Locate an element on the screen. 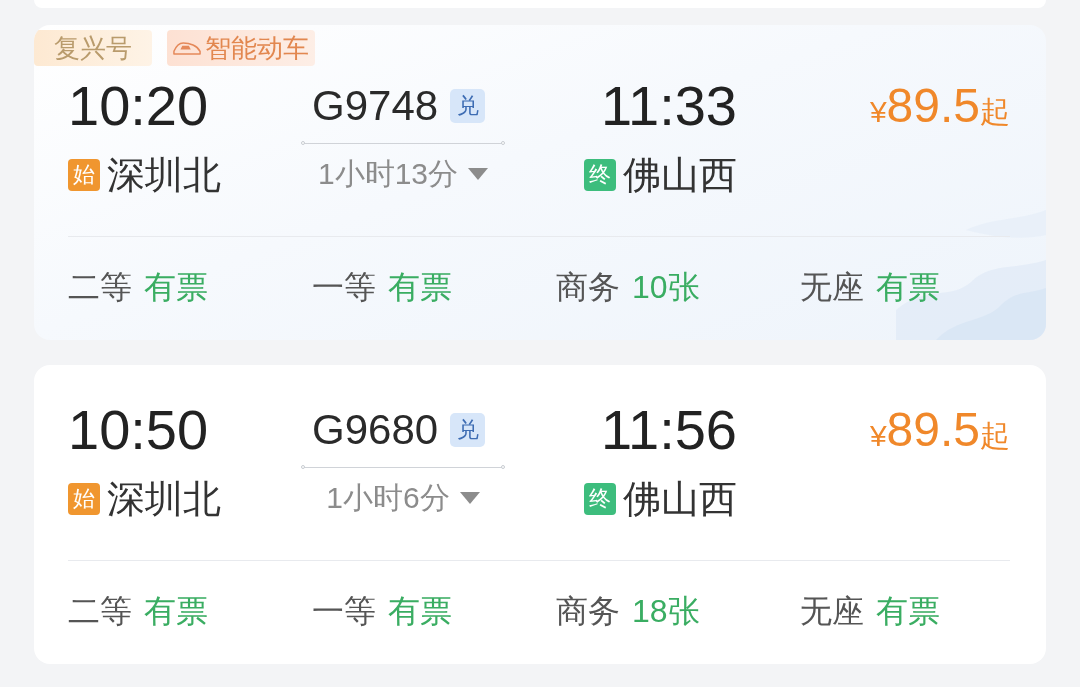 The image size is (1080, 687). train-icon is located at coordinates (187, 48).